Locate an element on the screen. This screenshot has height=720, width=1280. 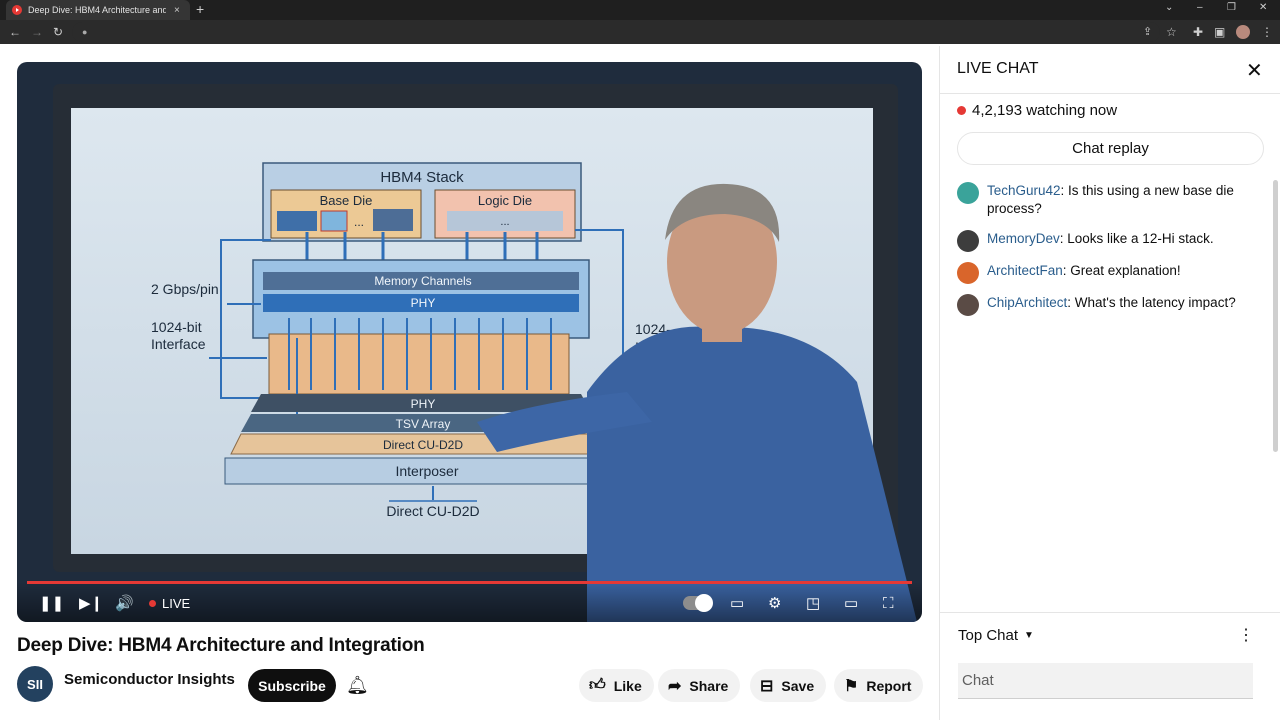
miniplayer-icon: ◳ is located at coordinates (813, 604).